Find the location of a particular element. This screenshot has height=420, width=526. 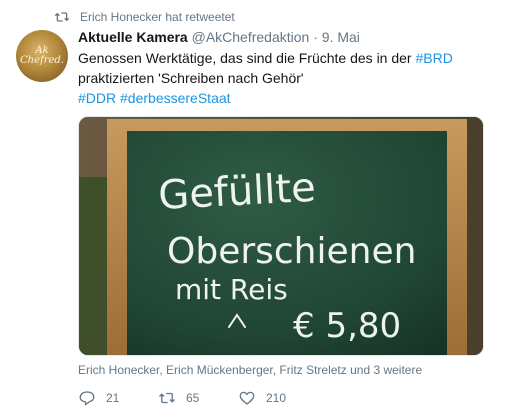

hashtag-derbesserestaat: #derbessereStaat is located at coordinates (175, 98).